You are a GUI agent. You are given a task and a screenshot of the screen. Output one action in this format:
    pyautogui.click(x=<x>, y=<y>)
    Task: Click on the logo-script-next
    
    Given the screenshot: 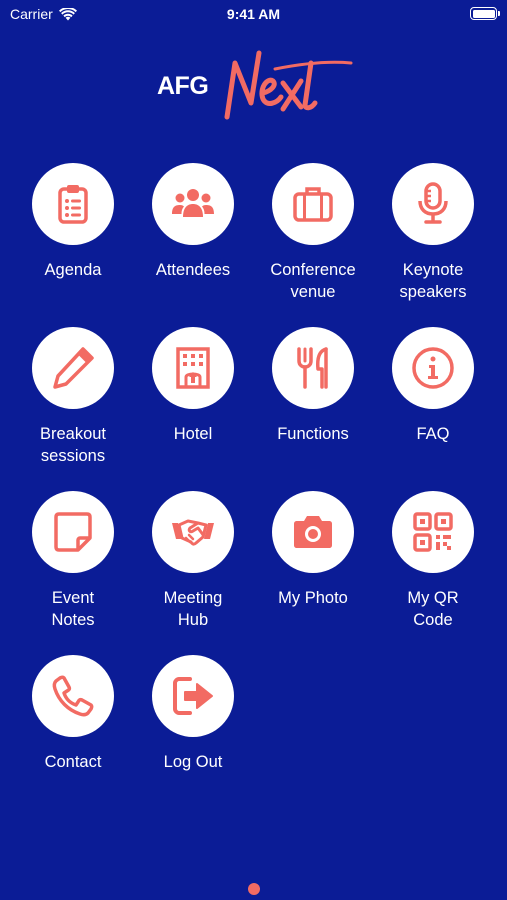 What is the action you would take?
    pyautogui.click(x=288, y=85)
    